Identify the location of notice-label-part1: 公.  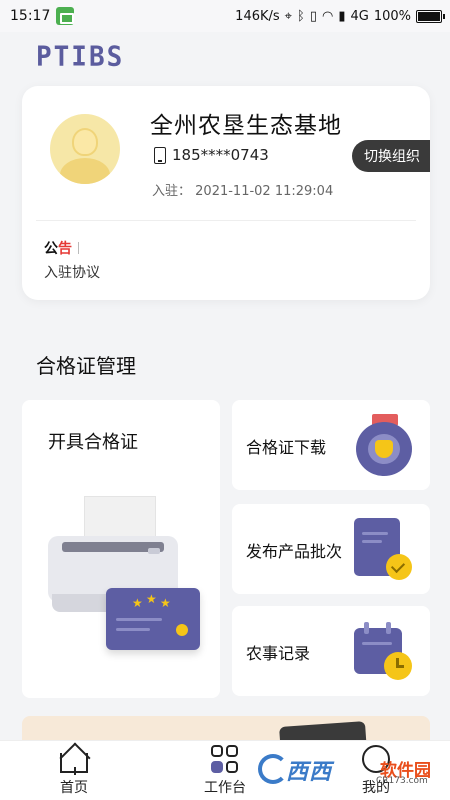
(51, 249).